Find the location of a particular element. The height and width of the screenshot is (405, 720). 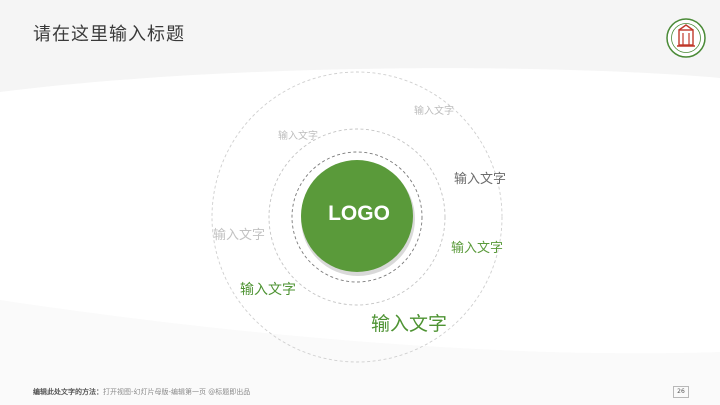

label-1: 输入文字 is located at coordinates (434, 111).